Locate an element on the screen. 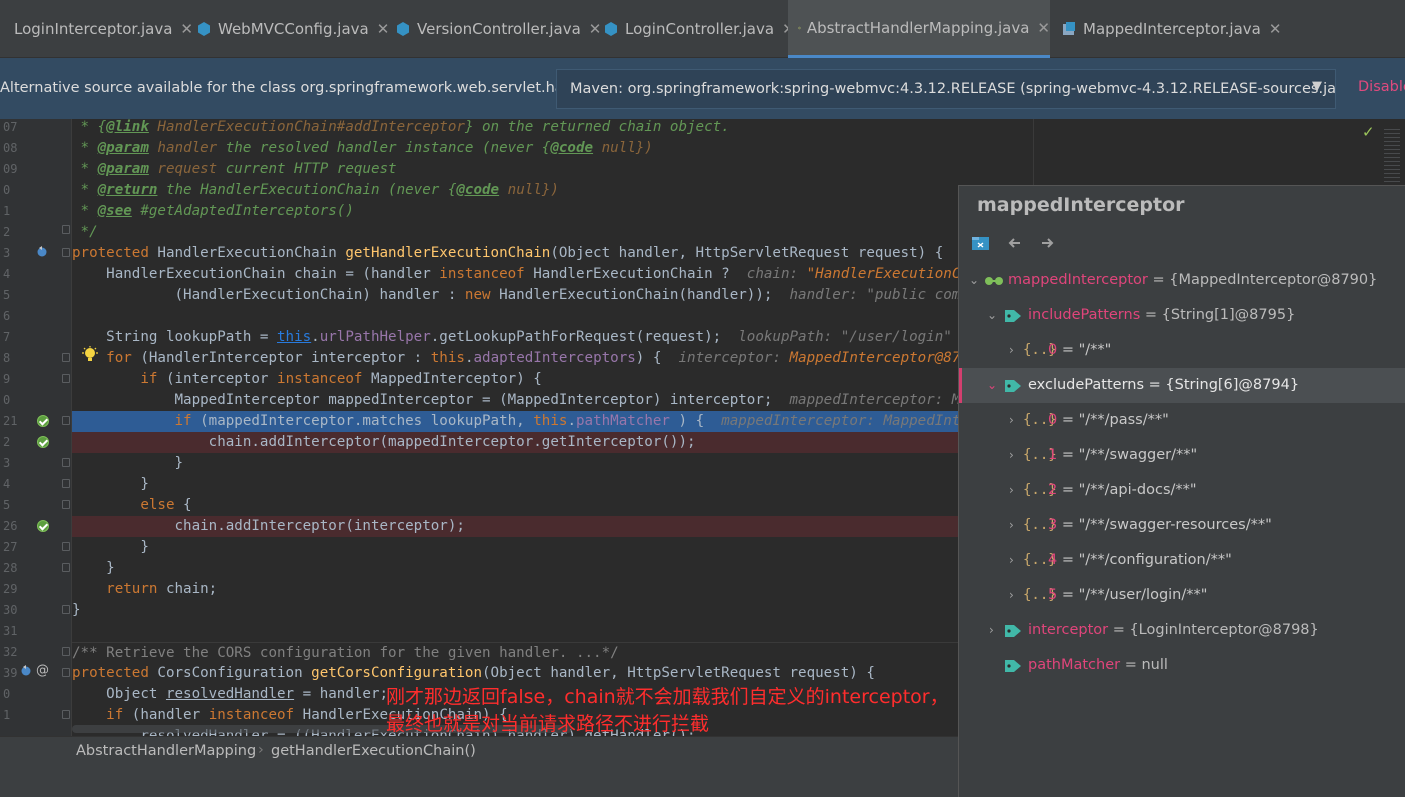 This screenshot has height=797, width=1405. var-value: = {String[6]@8794} is located at coordinates (1222, 385).